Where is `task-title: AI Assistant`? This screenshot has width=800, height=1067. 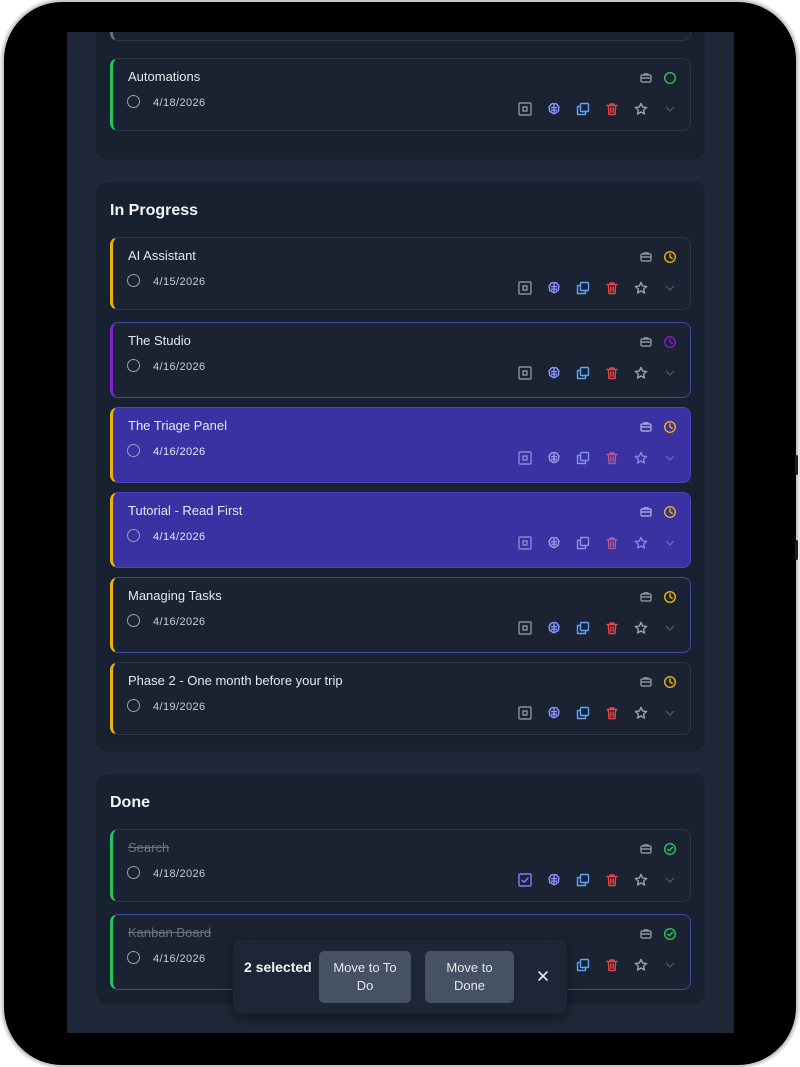
task-title: AI Assistant is located at coordinates (162, 255).